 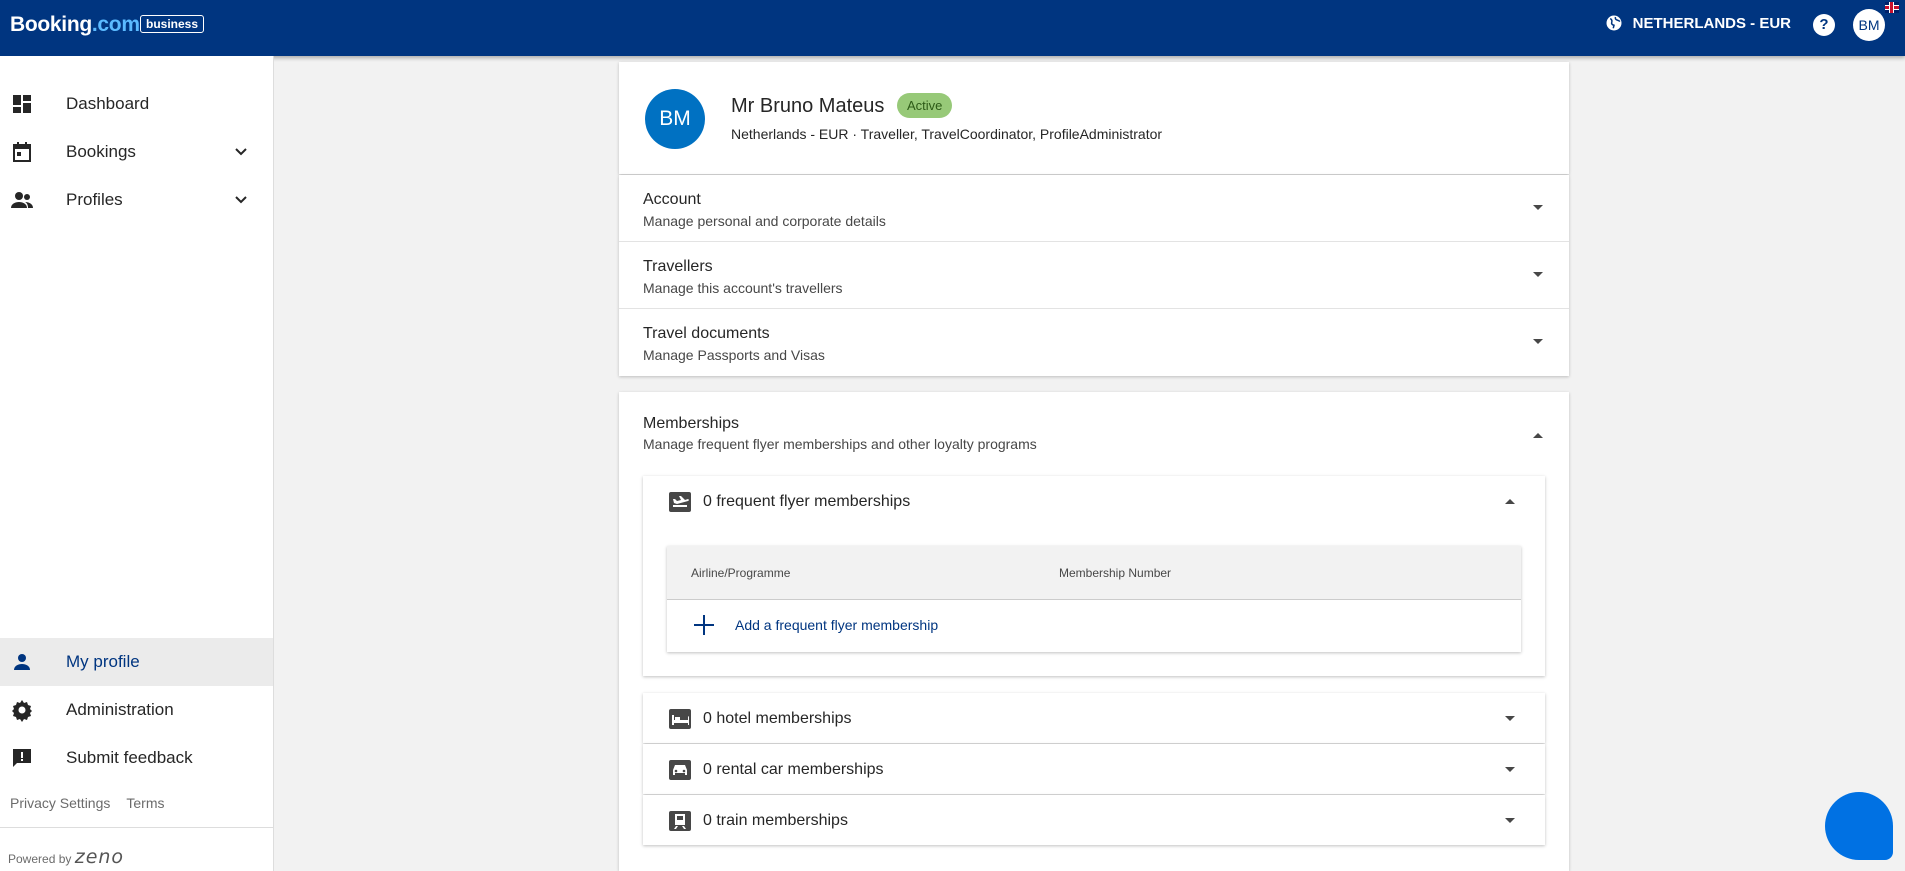 I want to click on bed-icon, so click(x=680, y=719).